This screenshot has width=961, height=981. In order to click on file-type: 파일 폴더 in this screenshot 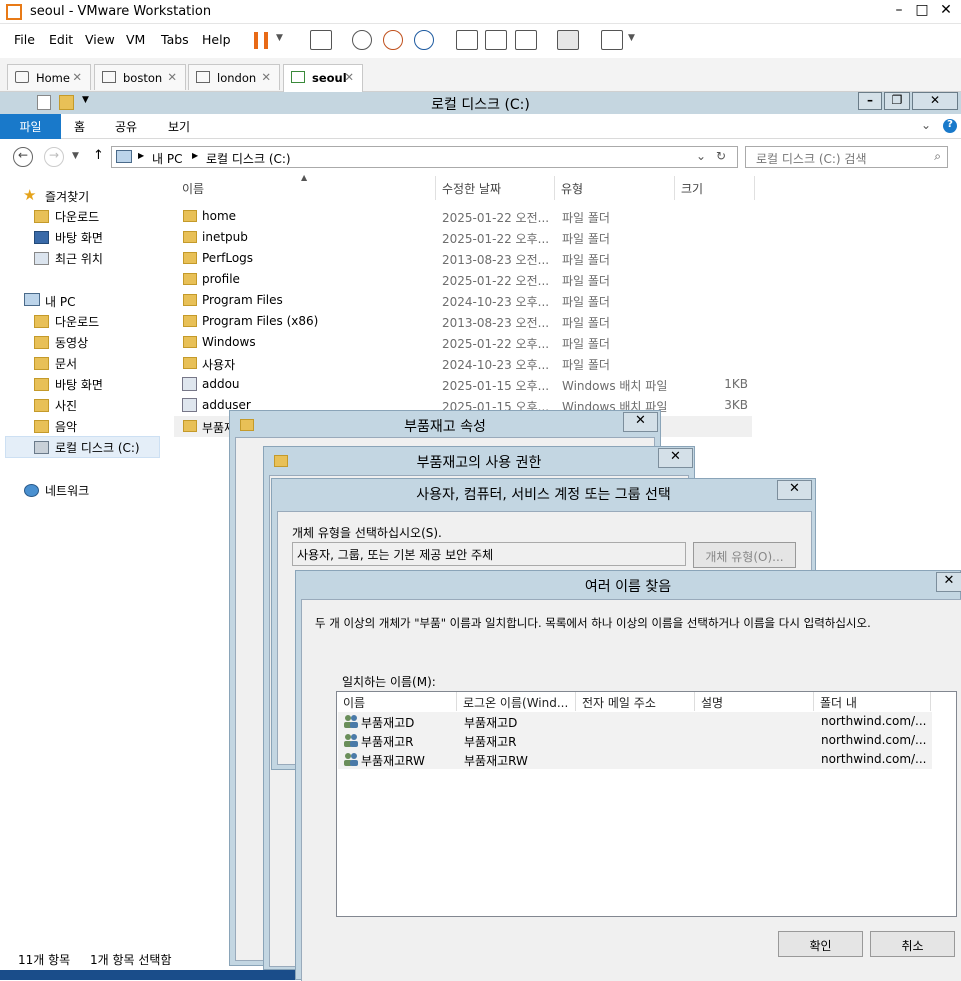, I will do `click(586, 344)`.